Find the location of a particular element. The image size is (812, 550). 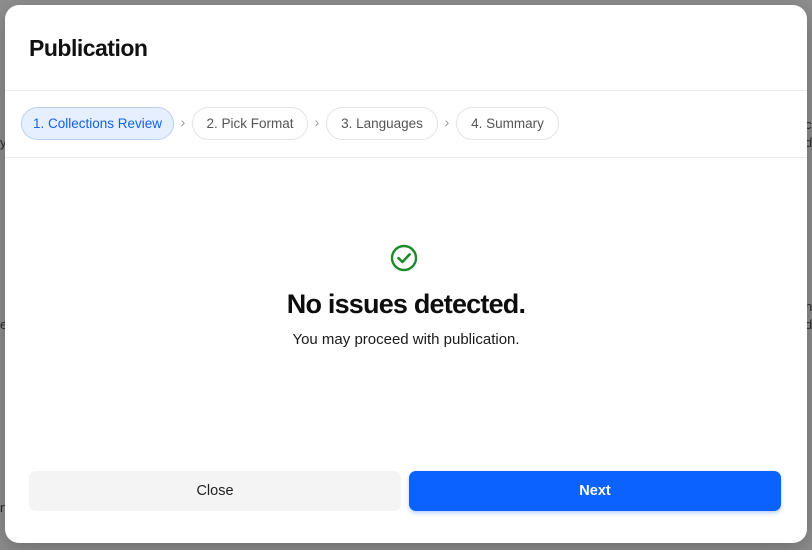

step-summary: 4. Summary is located at coordinates (507, 123).